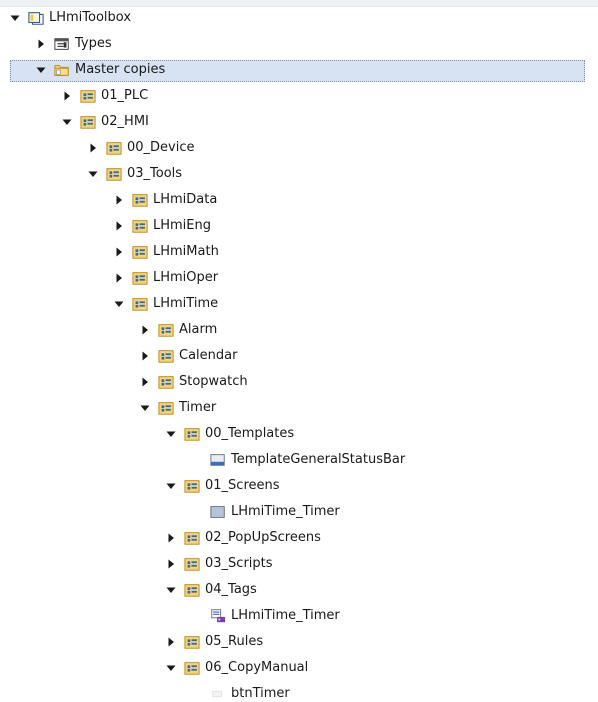 The height and width of the screenshot is (702, 598). I want to click on tree-item-alarm: Alarm, so click(297, 330).